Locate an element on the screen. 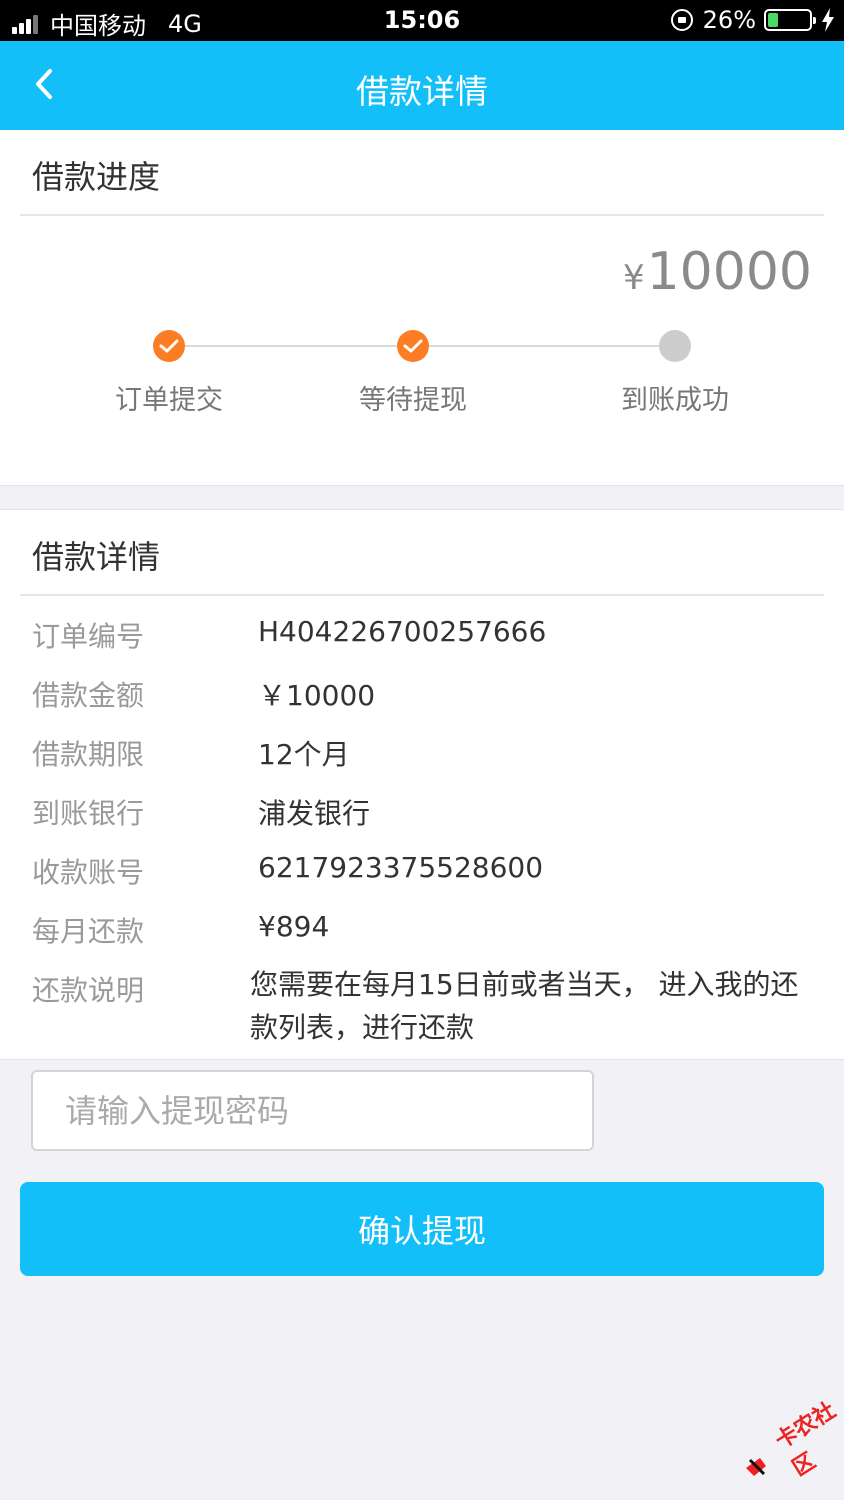 The height and width of the screenshot is (1500, 844). amount-value: 10000 is located at coordinates (729, 272).